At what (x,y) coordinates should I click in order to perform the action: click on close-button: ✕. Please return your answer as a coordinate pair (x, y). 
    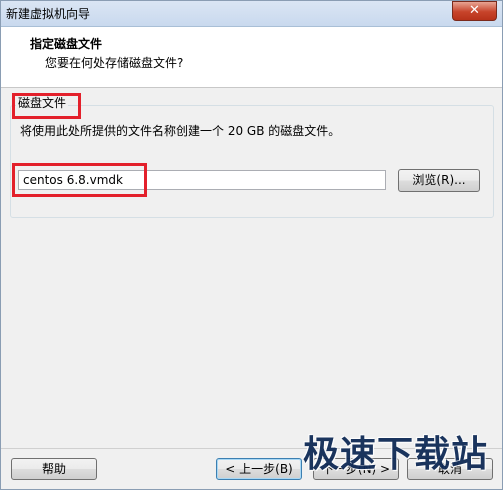
    Looking at the image, I should click on (474, 11).